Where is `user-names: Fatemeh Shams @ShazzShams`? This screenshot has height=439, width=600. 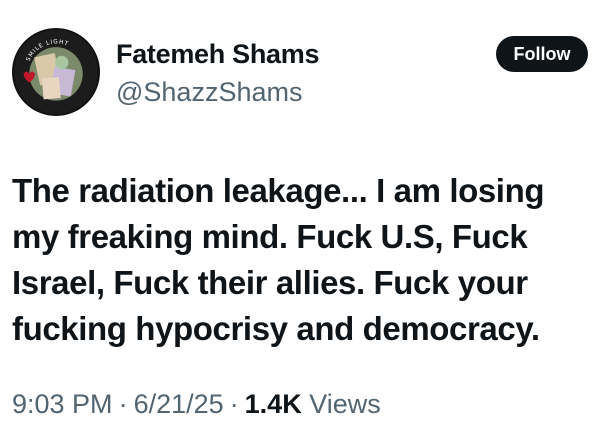
user-names: Fatemeh Shams @ShazzShams is located at coordinates (217, 73).